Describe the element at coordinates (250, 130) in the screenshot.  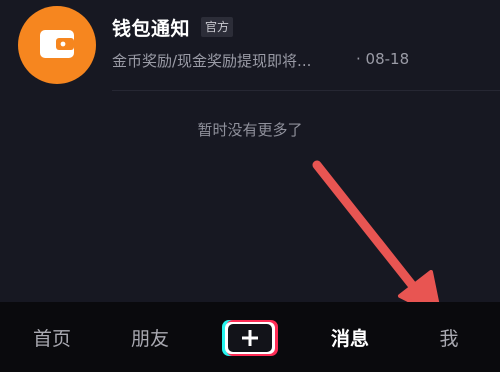
I see `no-more-text: 暂时没有更多了` at that location.